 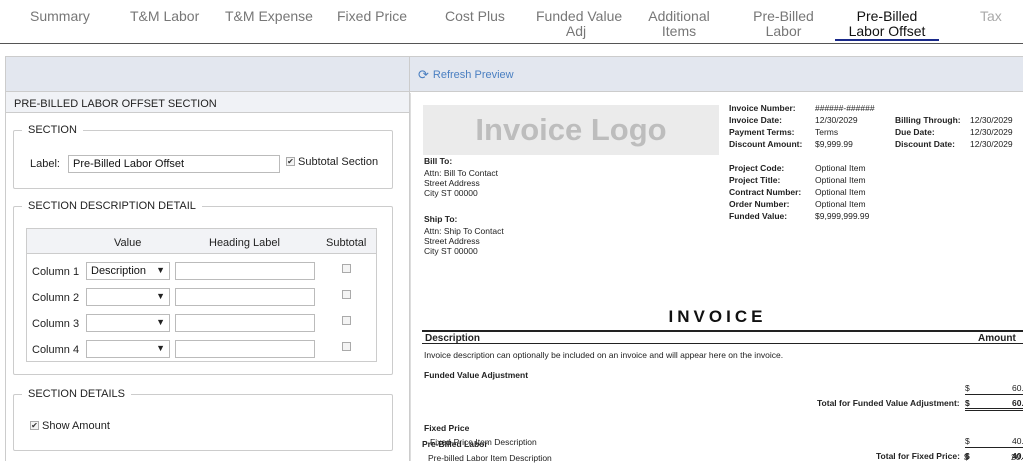 What do you see at coordinates (60, 16) in the screenshot?
I see `tab-summary: Summary` at bounding box center [60, 16].